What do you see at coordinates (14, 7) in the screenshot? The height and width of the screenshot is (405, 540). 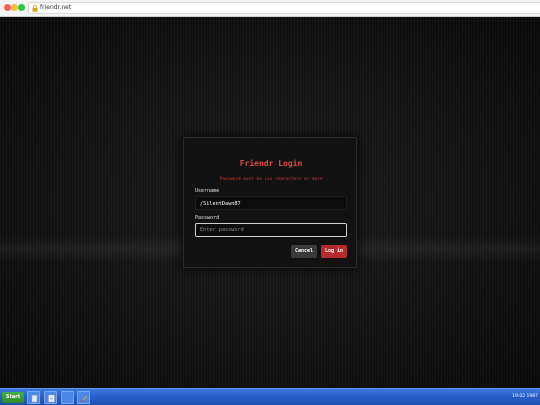 I see `minimize-dot-icon` at bounding box center [14, 7].